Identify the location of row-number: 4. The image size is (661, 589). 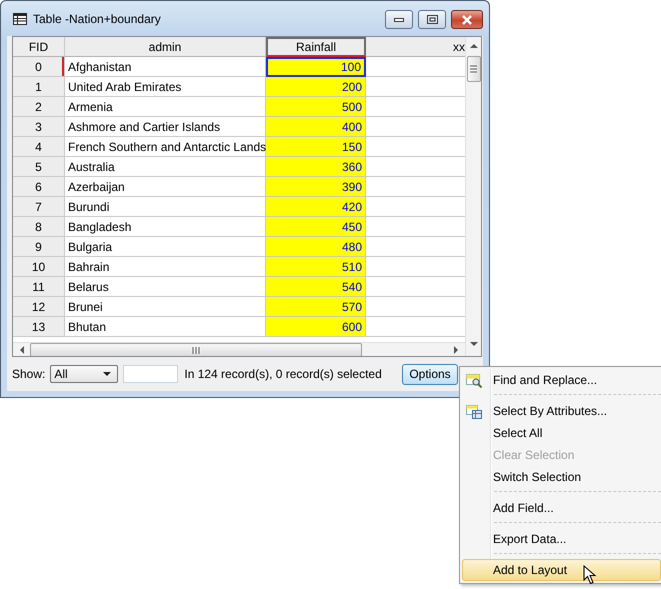
(39, 147).